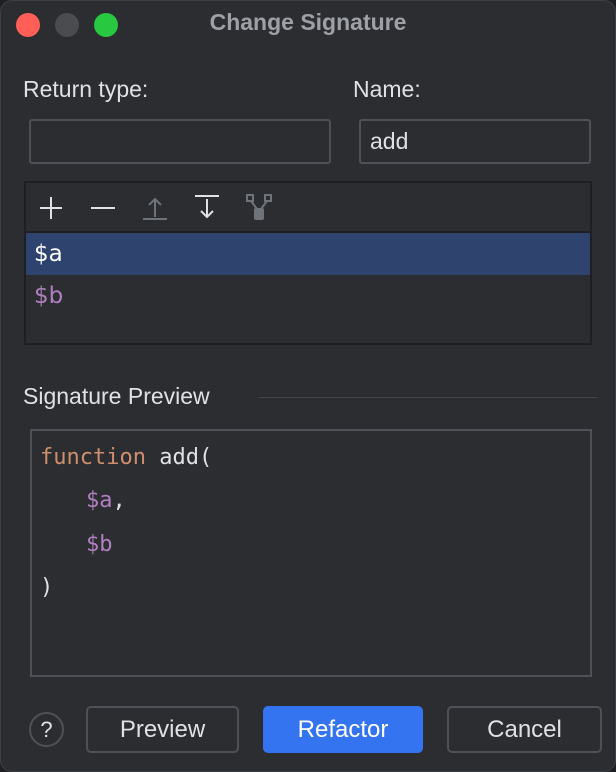 The image size is (616, 772). Describe the element at coordinates (259, 208) in the screenshot. I see `propagate-icon` at that location.